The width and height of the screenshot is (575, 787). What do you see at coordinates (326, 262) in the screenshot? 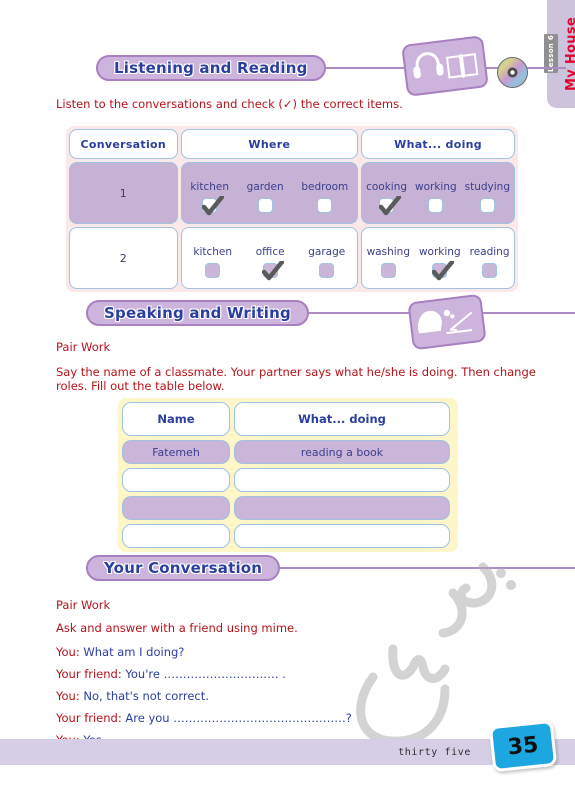
I see `option-where: garage` at bounding box center [326, 262].